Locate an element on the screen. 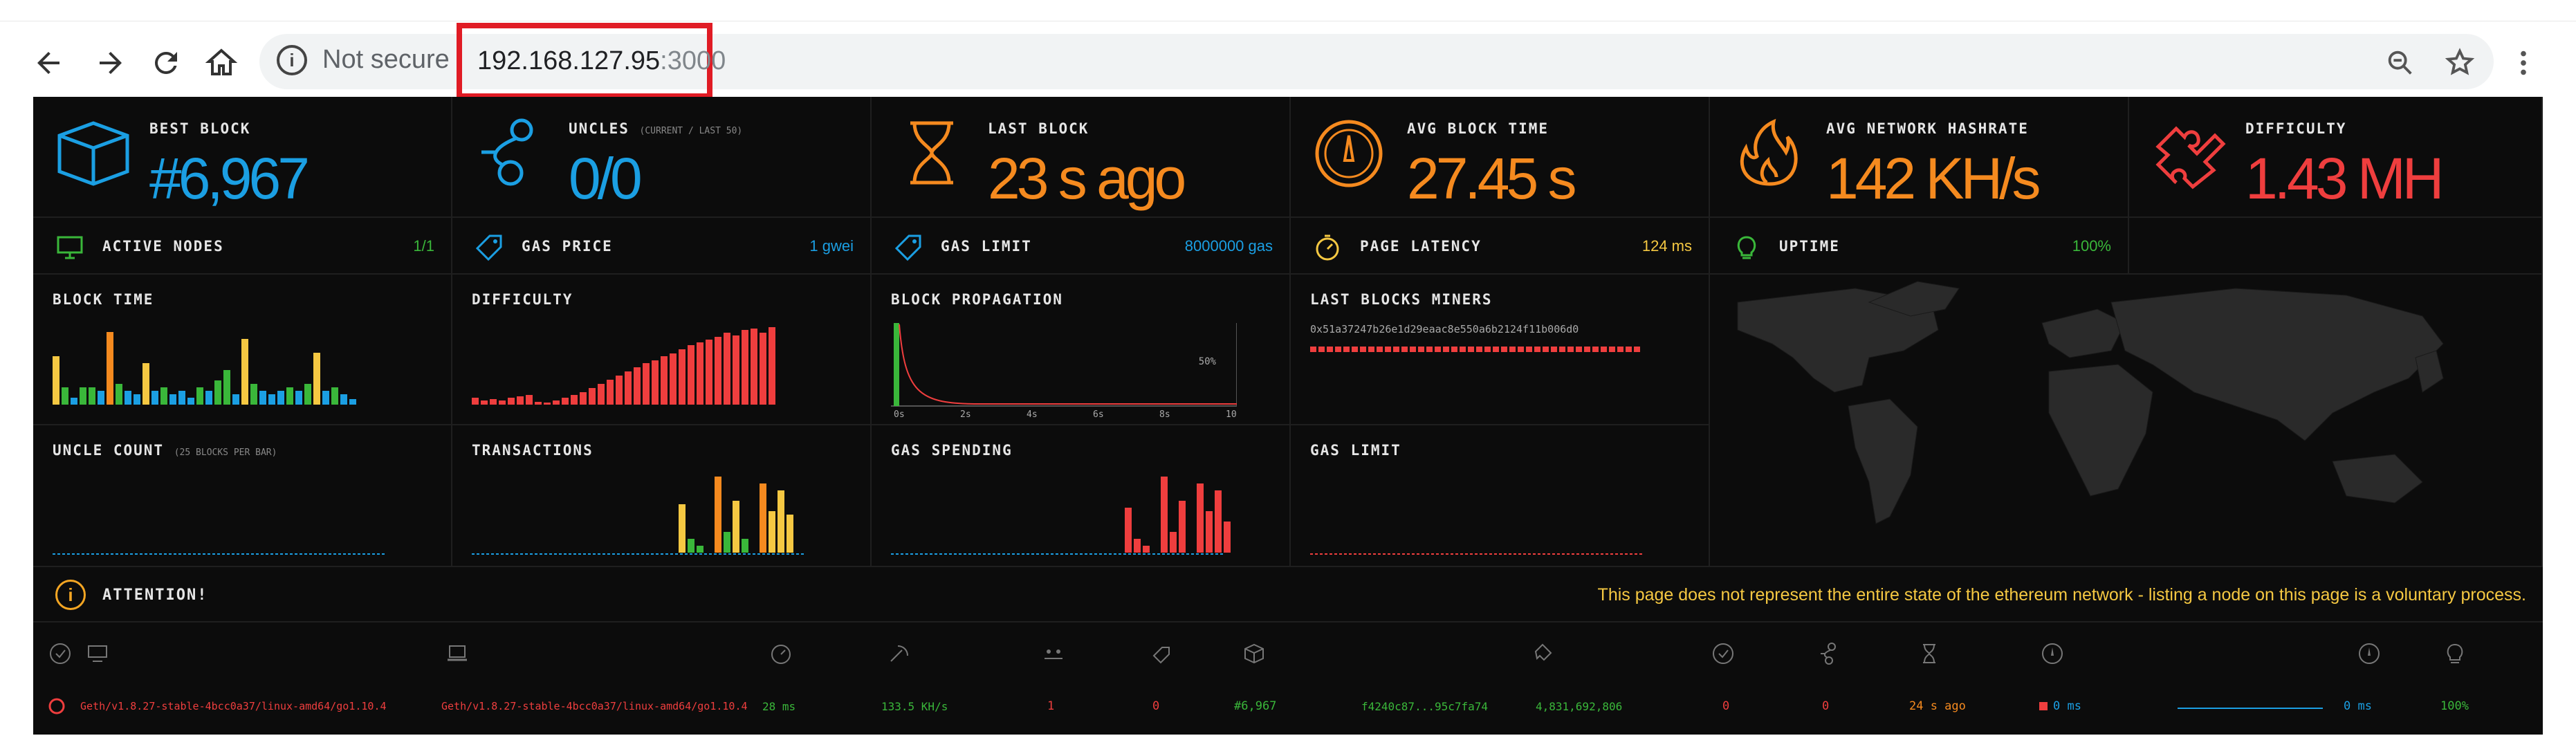 The width and height of the screenshot is (2576, 747). x-tick-label: 0s is located at coordinates (899, 414).